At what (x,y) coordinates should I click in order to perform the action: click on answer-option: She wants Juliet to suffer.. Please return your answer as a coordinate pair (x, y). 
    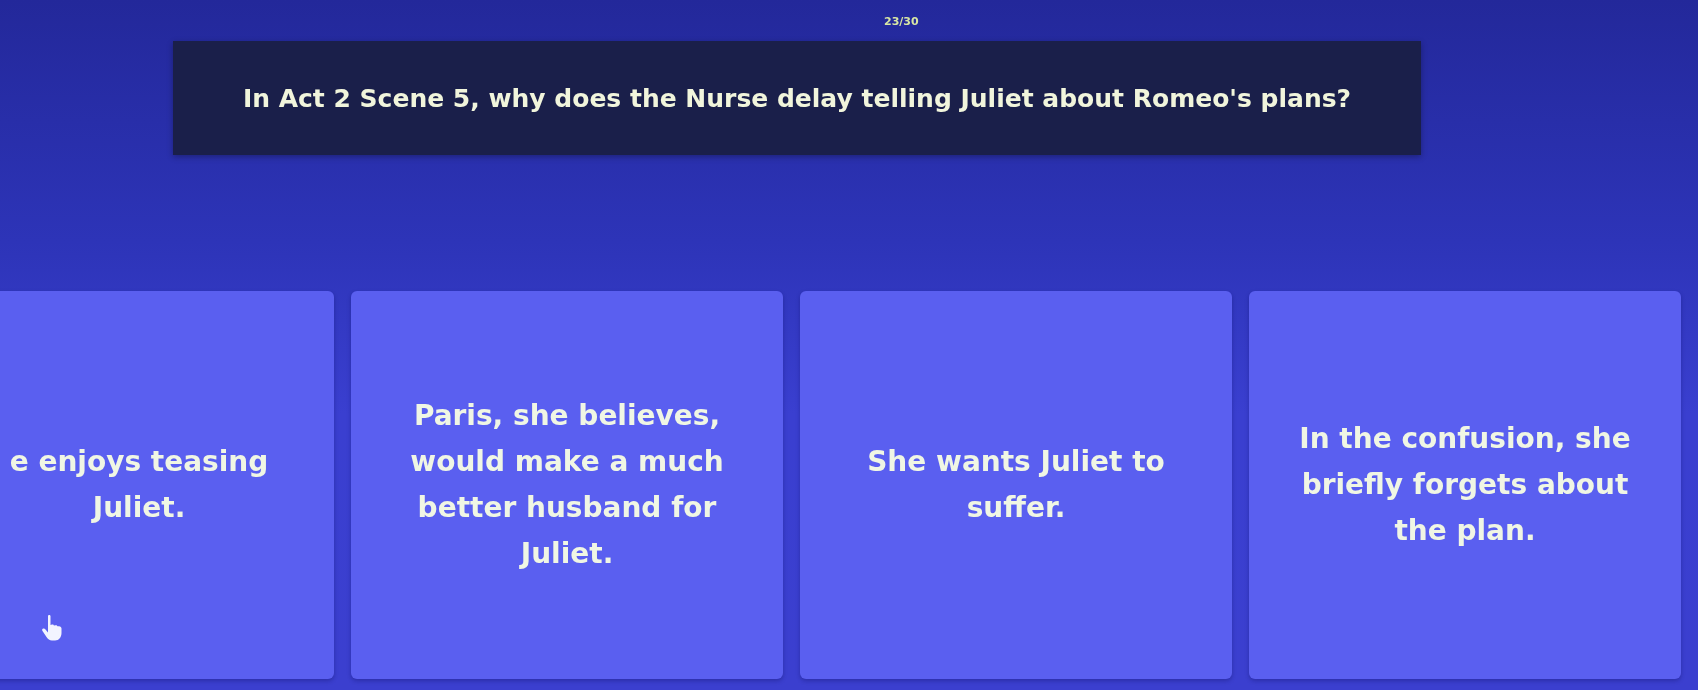
    Looking at the image, I should click on (1016, 485).